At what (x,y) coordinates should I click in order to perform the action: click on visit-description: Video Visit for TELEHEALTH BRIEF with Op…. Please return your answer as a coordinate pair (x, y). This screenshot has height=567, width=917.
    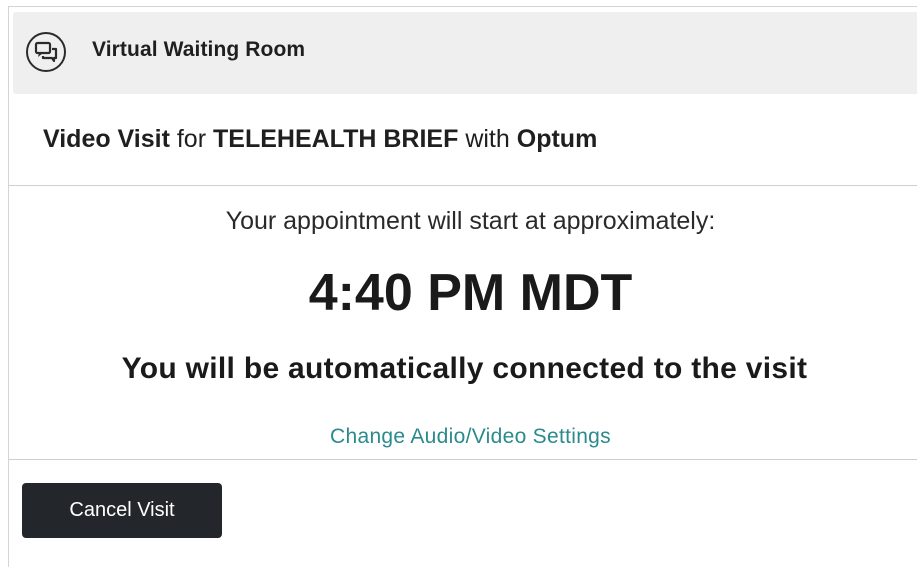
    Looking at the image, I should click on (320, 139).